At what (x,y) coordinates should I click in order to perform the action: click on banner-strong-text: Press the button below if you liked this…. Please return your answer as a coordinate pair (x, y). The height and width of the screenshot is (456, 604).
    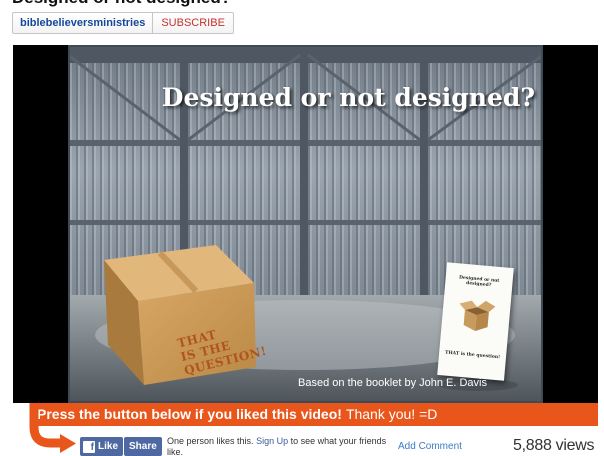
    Looking at the image, I should click on (189, 414).